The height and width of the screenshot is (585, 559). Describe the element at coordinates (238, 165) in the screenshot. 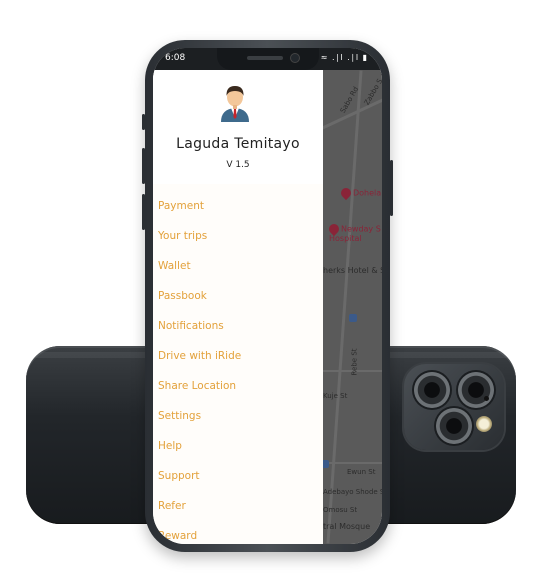

I see `app-version: V 1.5` at that location.